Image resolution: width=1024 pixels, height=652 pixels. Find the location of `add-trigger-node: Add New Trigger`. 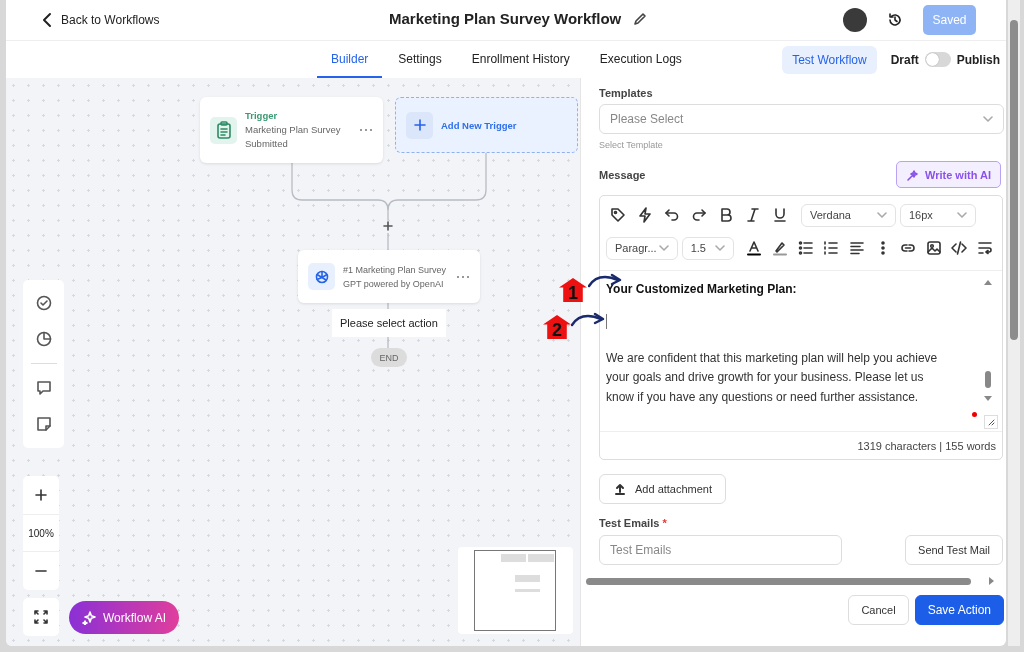

add-trigger-node: Add New Trigger is located at coordinates (486, 125).